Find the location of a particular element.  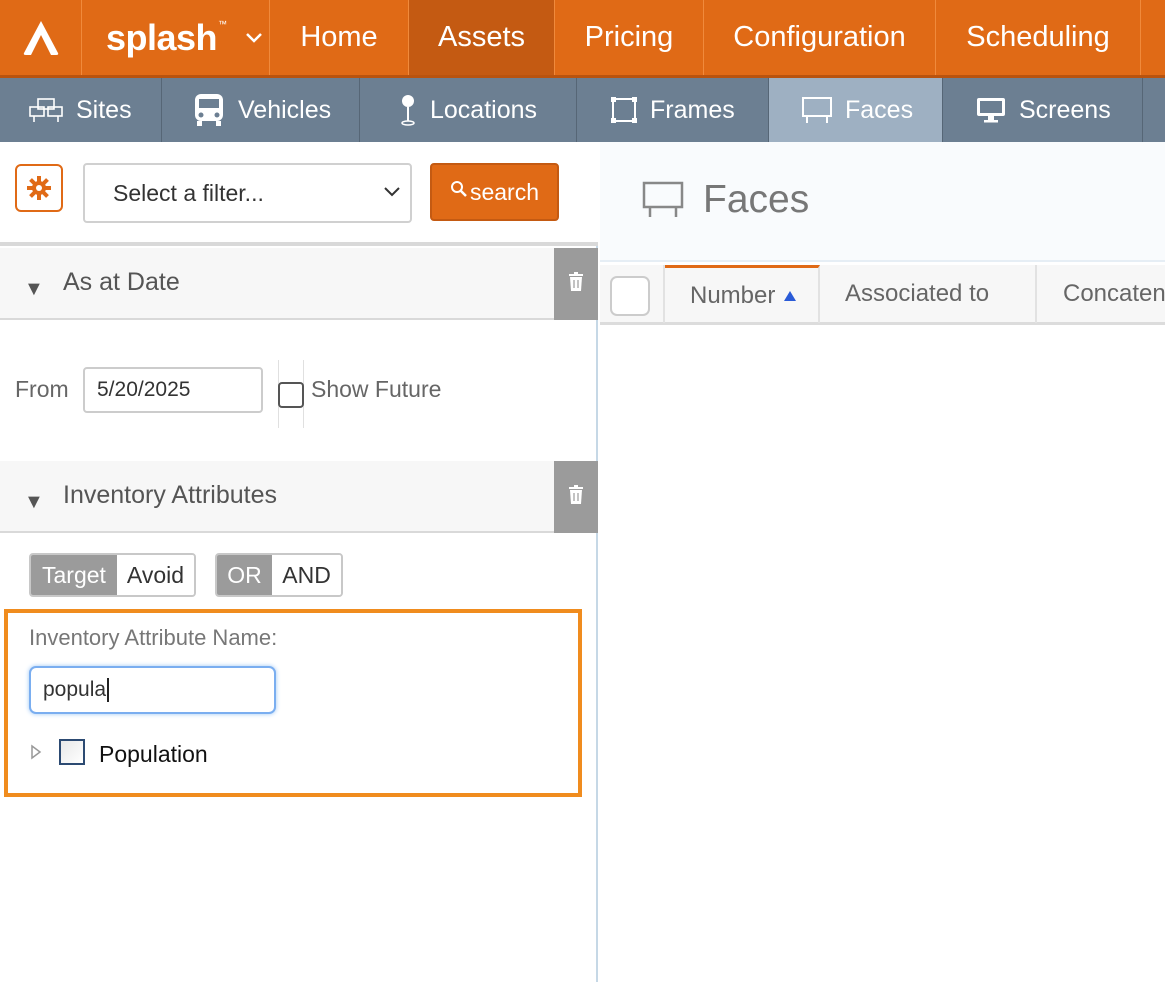

as-at-date-header: ▼ As at Date is located at coordinates (299, 284).